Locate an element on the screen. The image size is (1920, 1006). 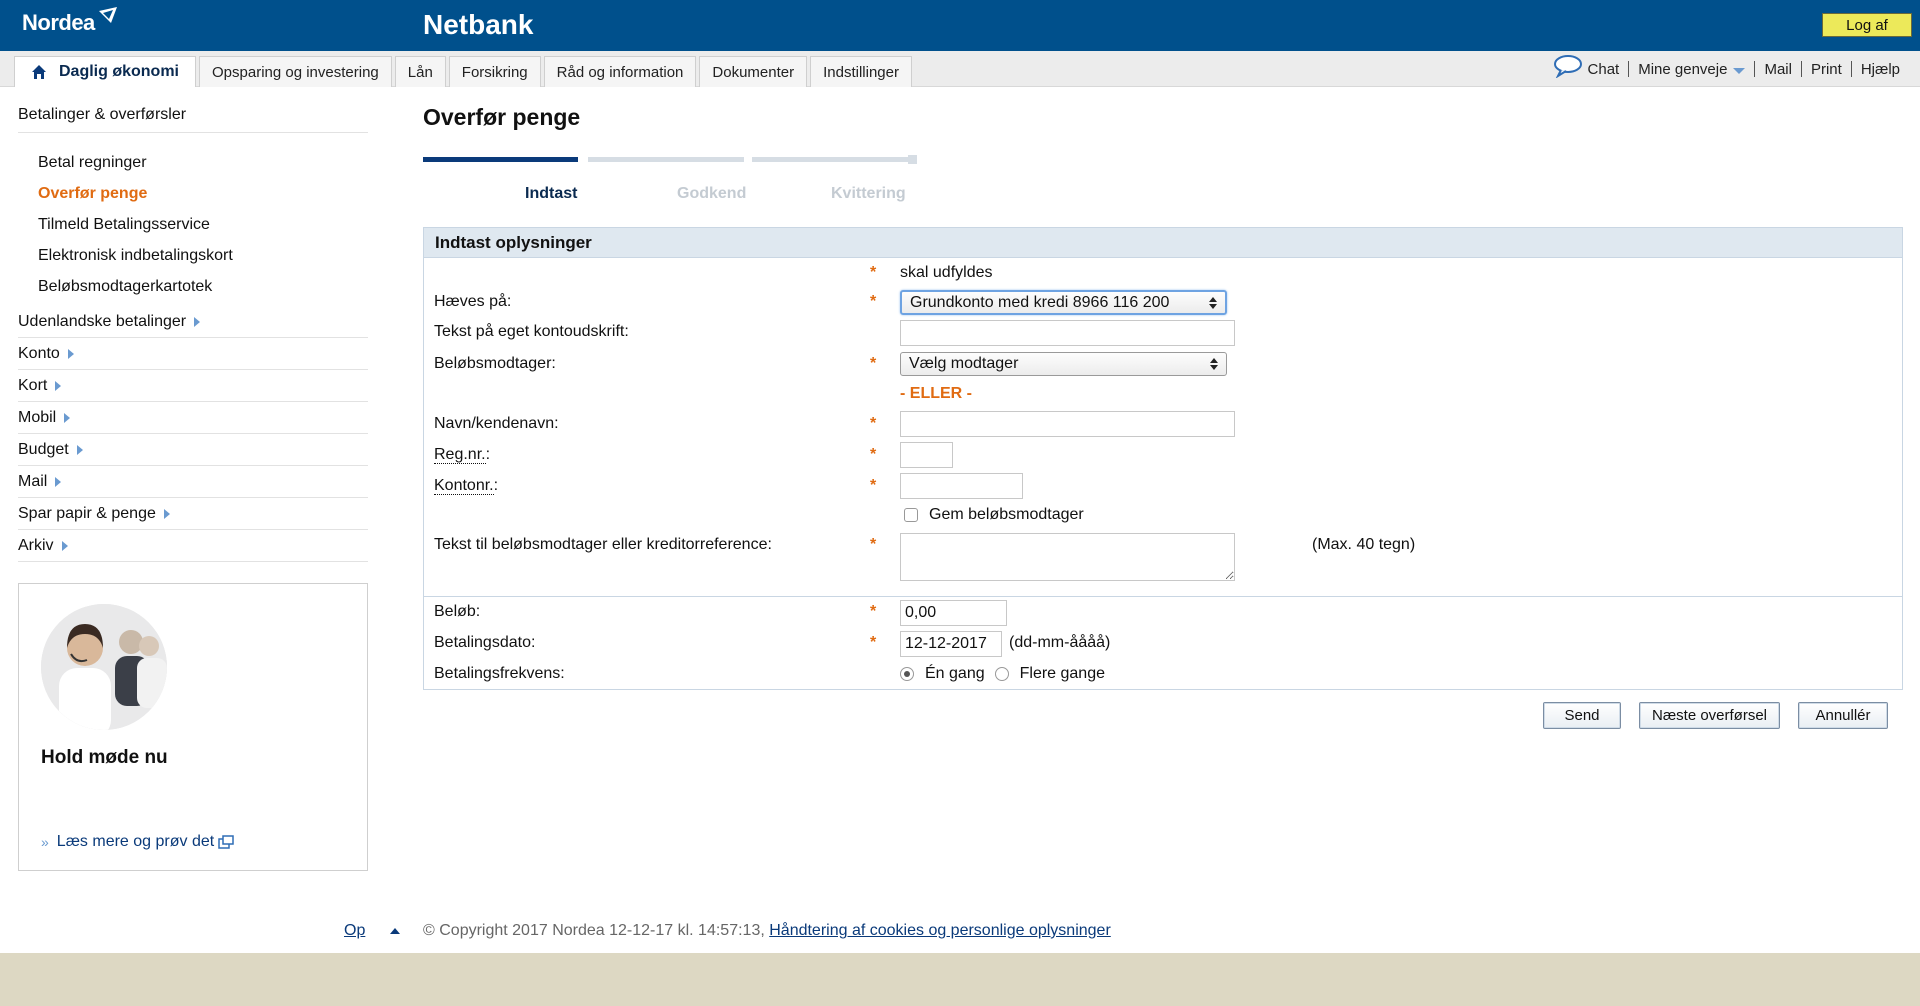
tab-insurance: Forsikring is located at coordinates (494, 71).